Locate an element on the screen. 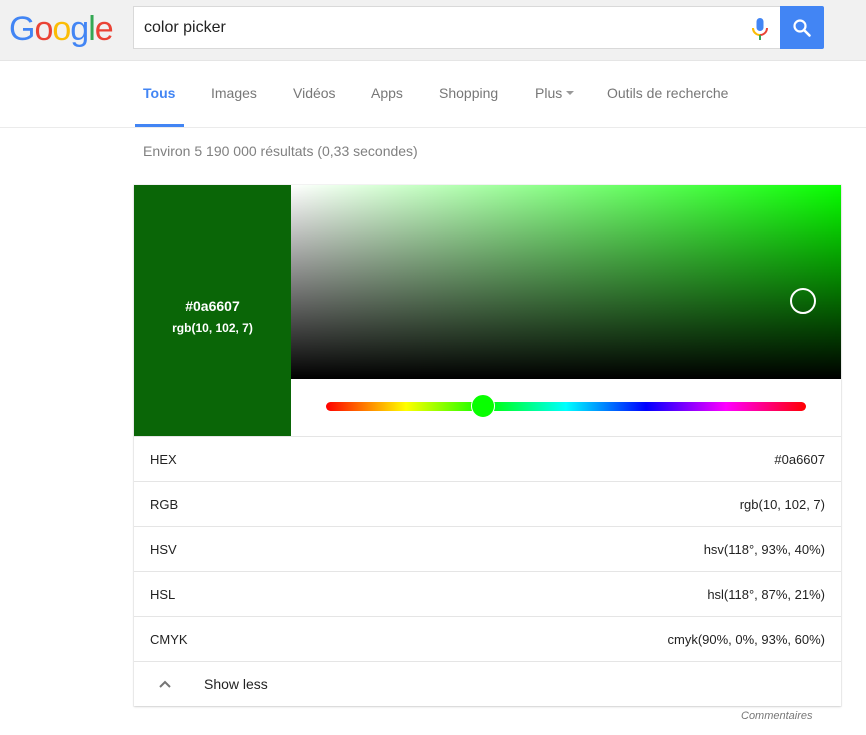 The width and height of the screenshot is (866, 735). chevron-up-icon is located at coordinates (165, 684).